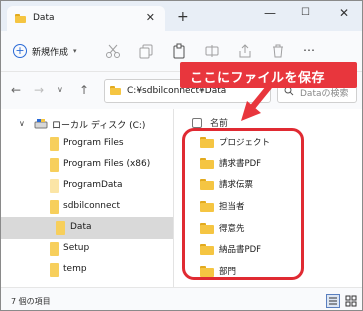 This screenshot has width=363, height=311. I want to click on drive-icon, so click(41, 124).